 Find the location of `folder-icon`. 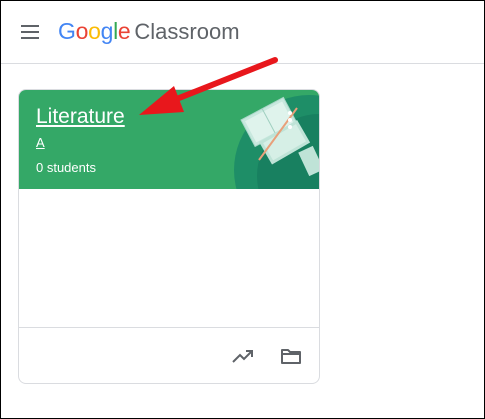

folder-icon is located at coordinates (291, 356).